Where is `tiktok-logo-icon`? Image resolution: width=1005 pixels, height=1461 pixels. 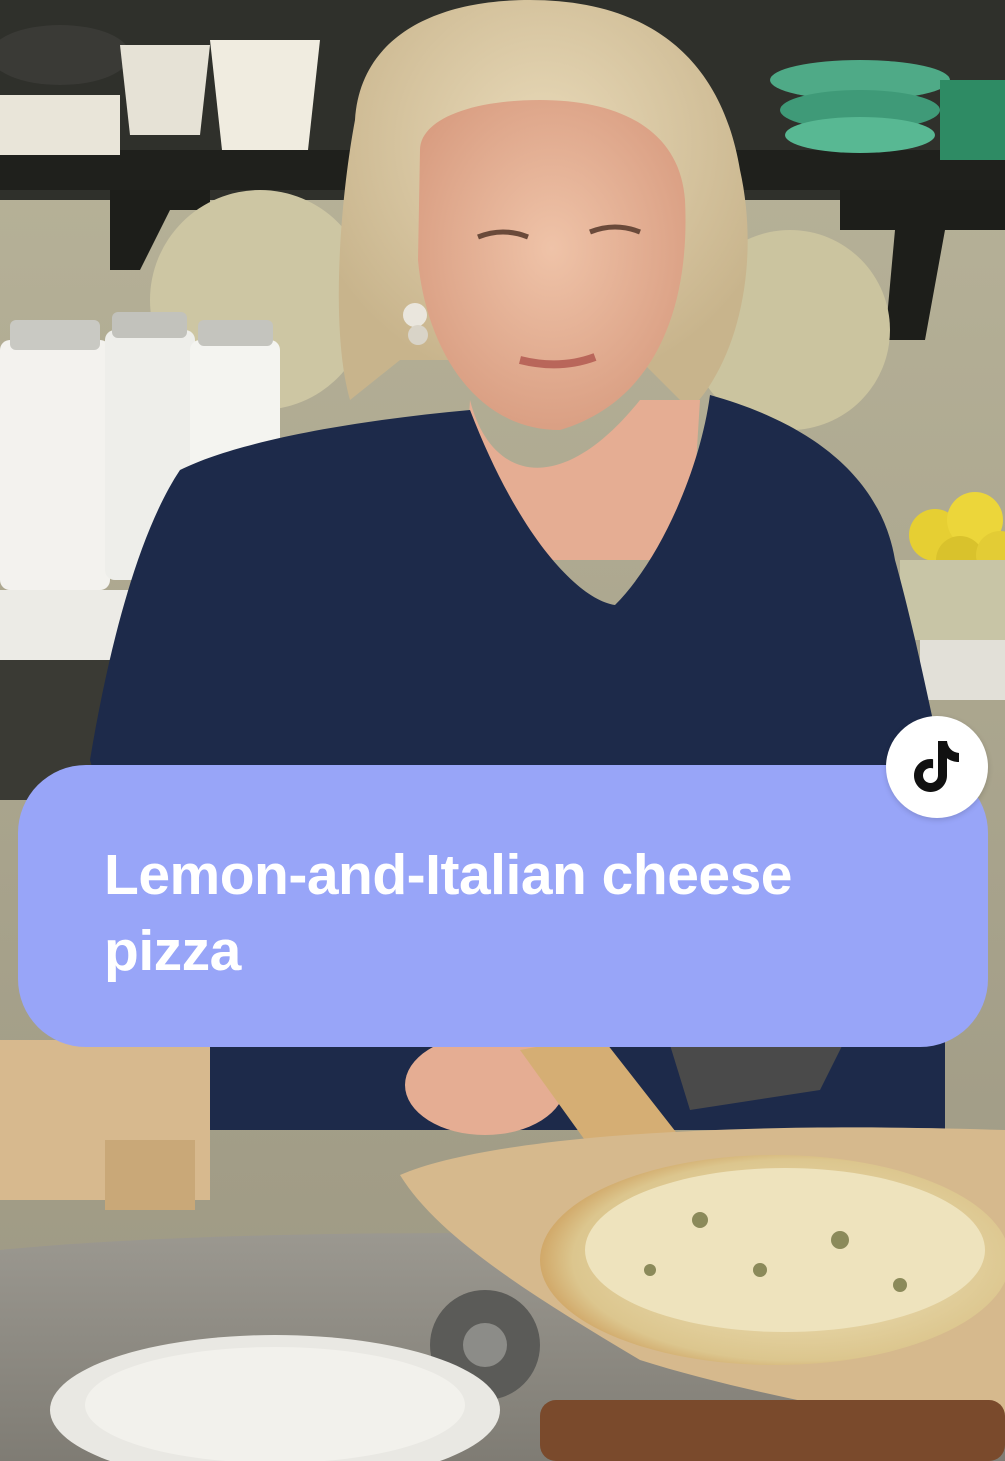
tiktok-logo-icon is located at coordinates (936, 766).